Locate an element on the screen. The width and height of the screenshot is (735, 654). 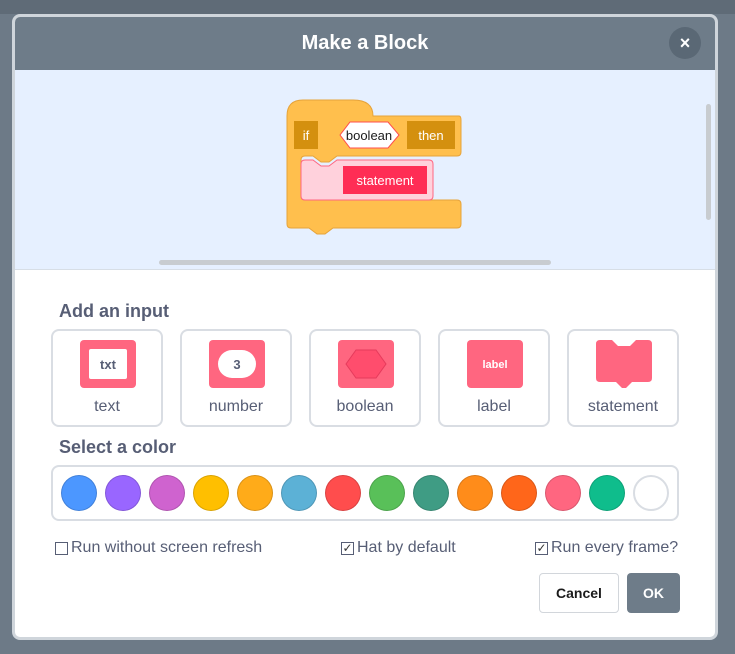
dialog-header: Make a Block × is located at coordinates (365, 43).